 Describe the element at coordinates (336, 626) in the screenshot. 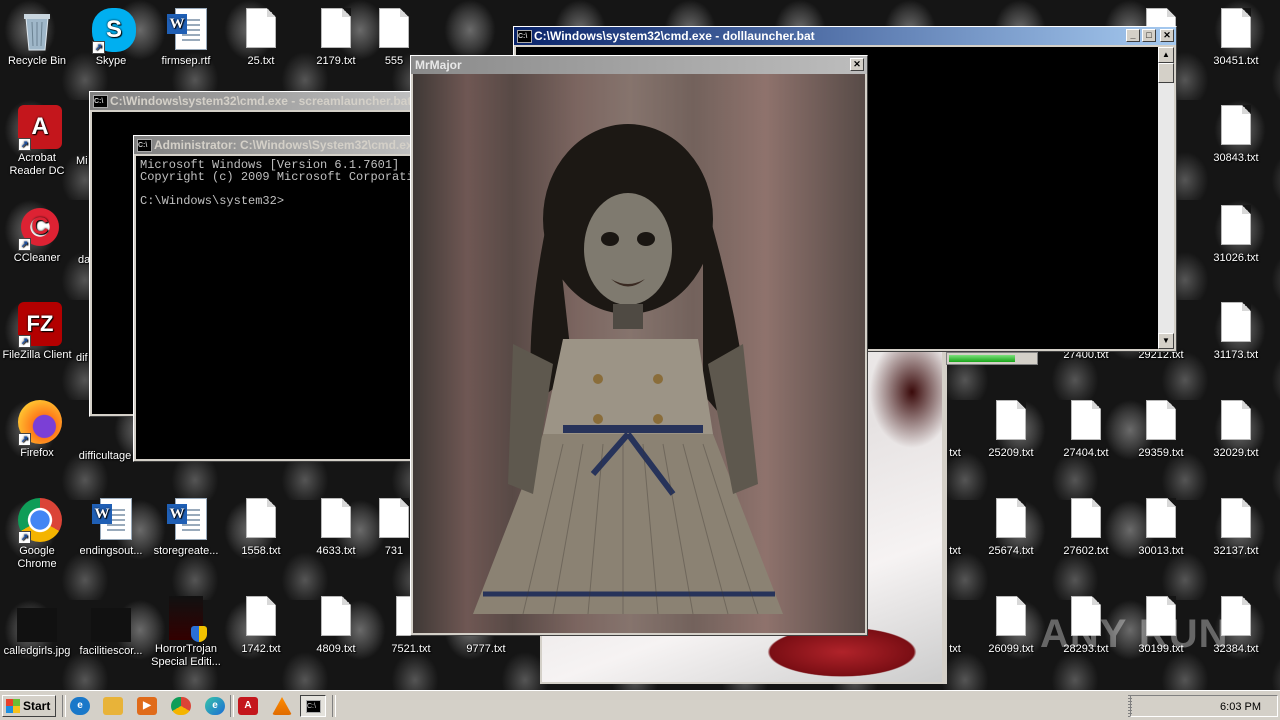

I see `desktop-icon-4809txt: 4809.txt` at that location.